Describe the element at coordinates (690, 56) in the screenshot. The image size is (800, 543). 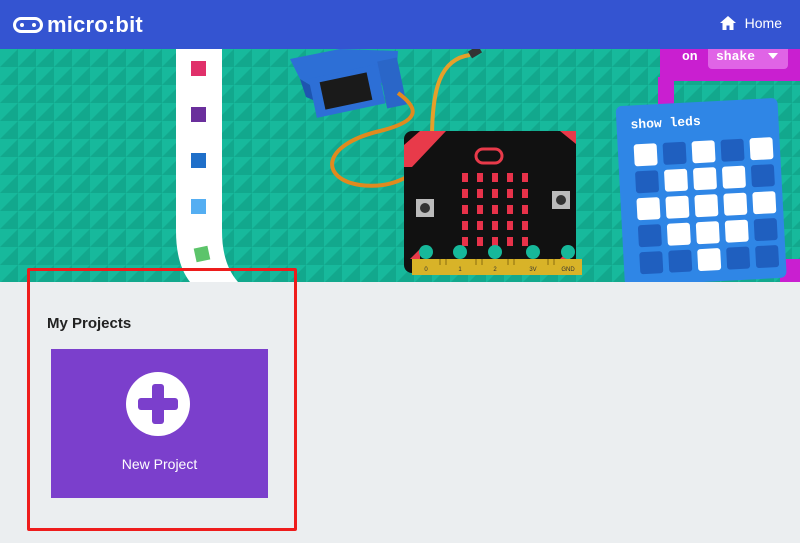
I see `event-on-label: on` at that location.